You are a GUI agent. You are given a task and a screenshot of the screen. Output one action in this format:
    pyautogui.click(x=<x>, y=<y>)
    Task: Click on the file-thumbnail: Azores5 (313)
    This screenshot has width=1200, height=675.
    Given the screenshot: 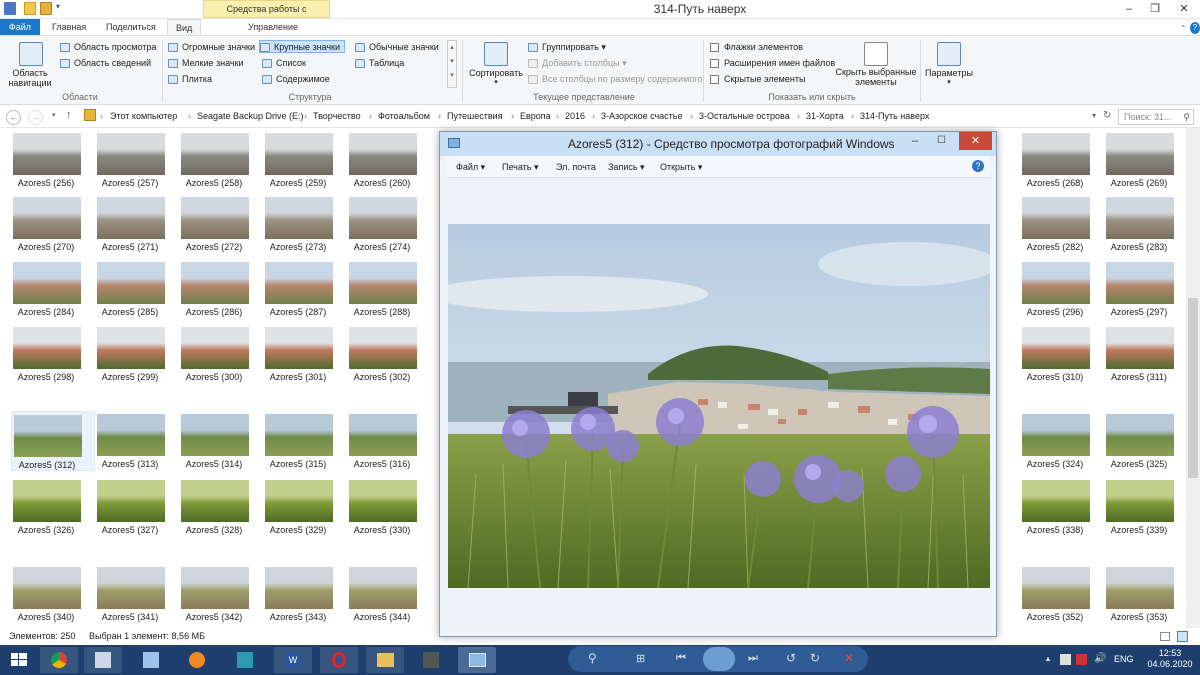 What is the action you would take?
    pyautogui.click(x=137, y=441)
    